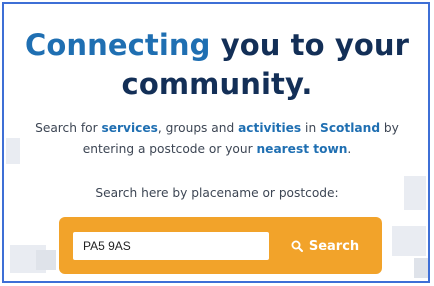 The image size is (434, 286). What do you see at coordinates (334, 246) in the screenshot?
I see `search-button-label: Search` at bounding box center [334, 246].